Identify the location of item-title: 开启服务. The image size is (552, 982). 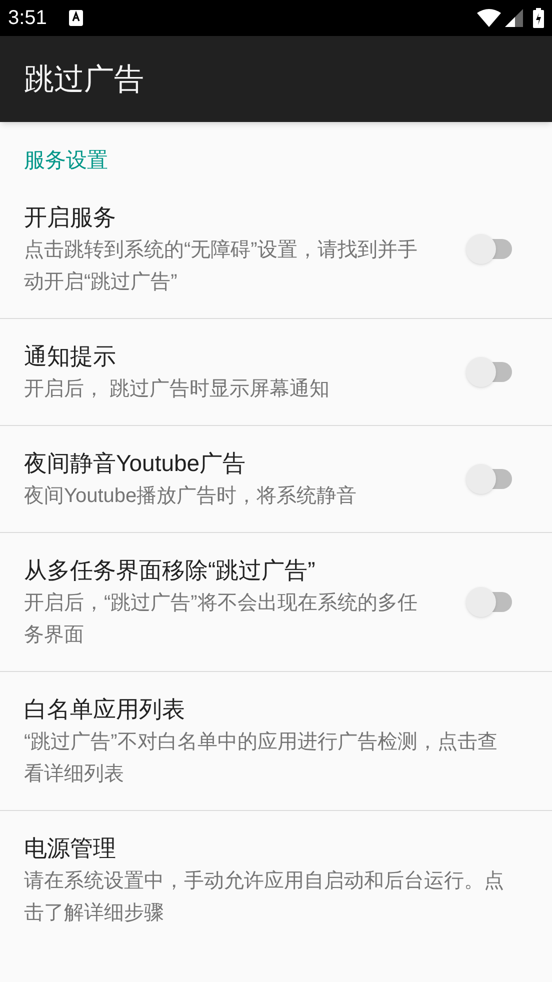
(70, 217).